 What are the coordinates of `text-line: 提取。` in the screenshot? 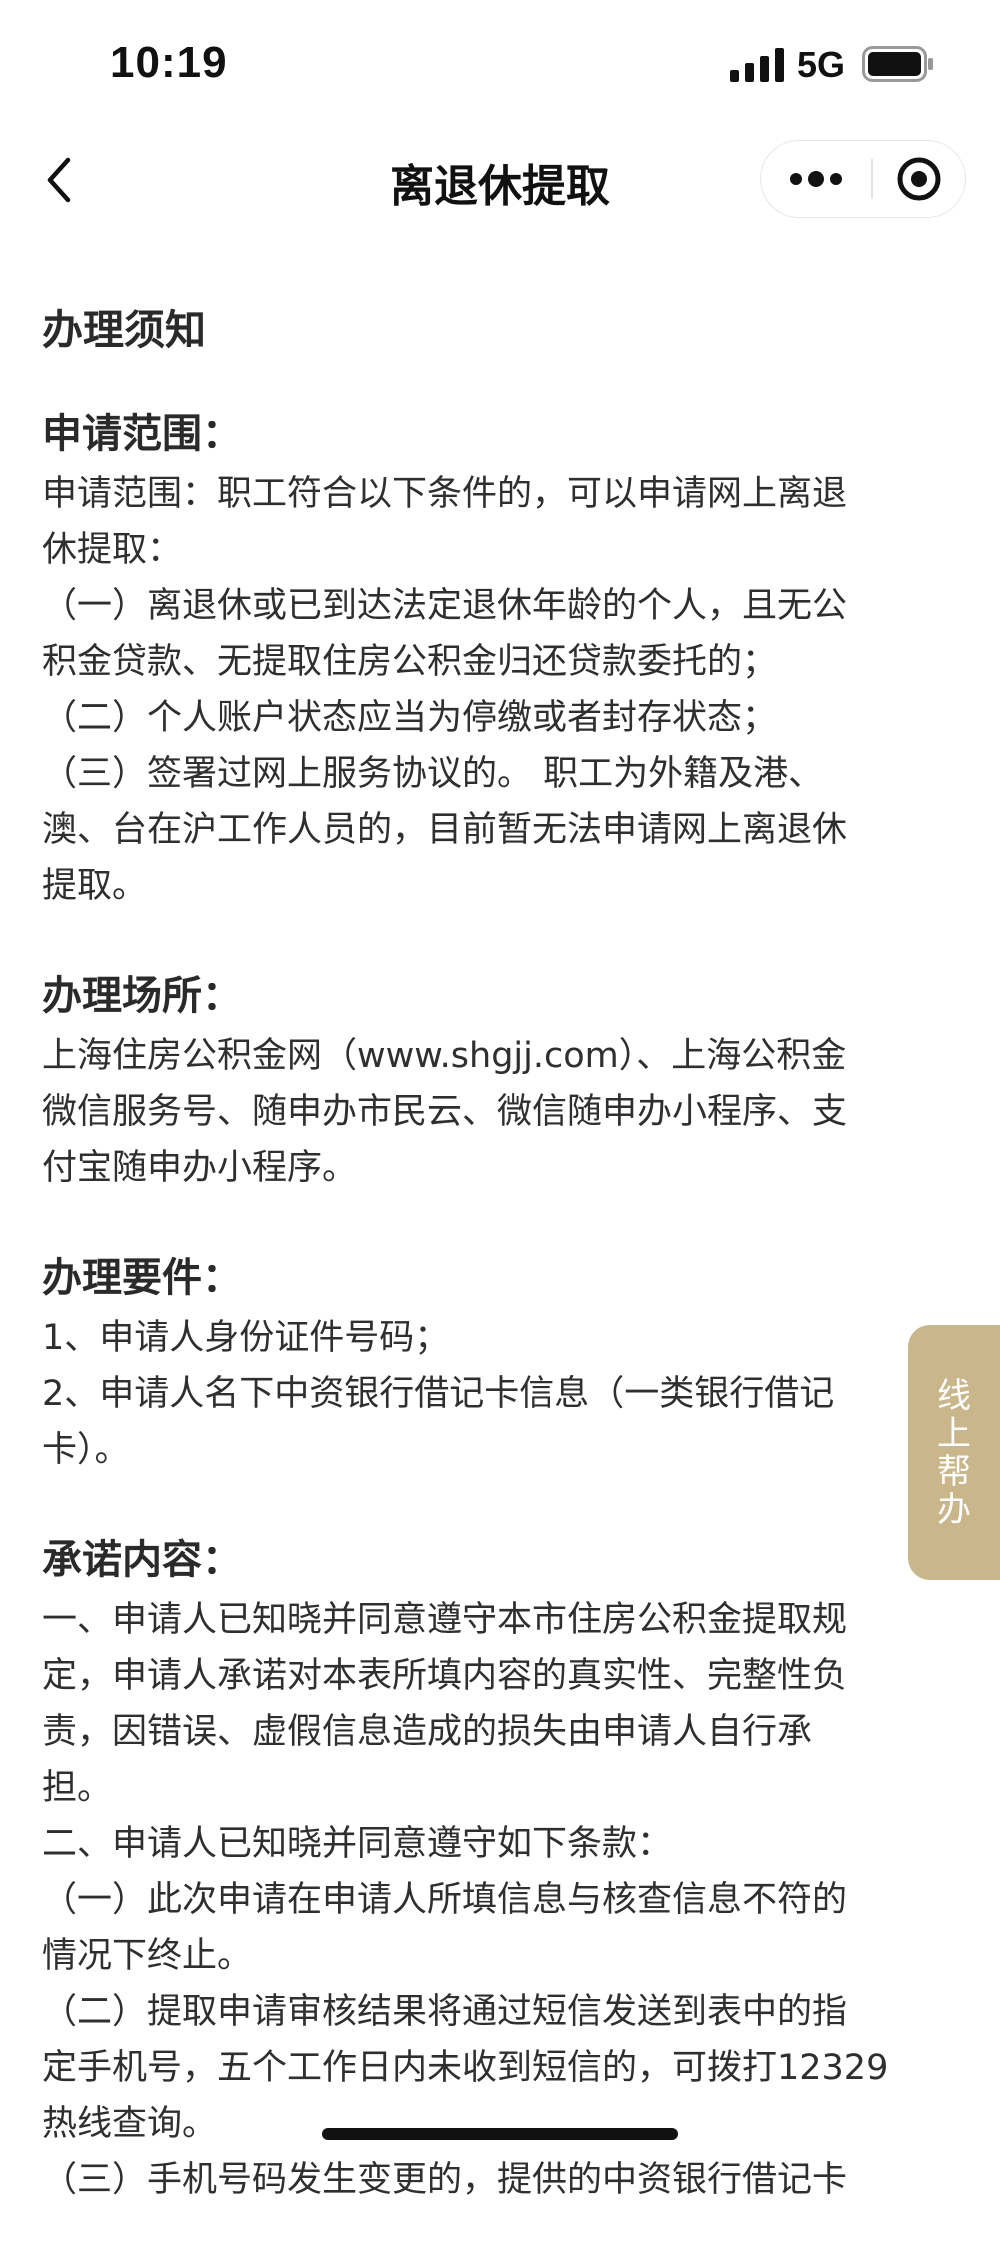 It's located at (95, 886).